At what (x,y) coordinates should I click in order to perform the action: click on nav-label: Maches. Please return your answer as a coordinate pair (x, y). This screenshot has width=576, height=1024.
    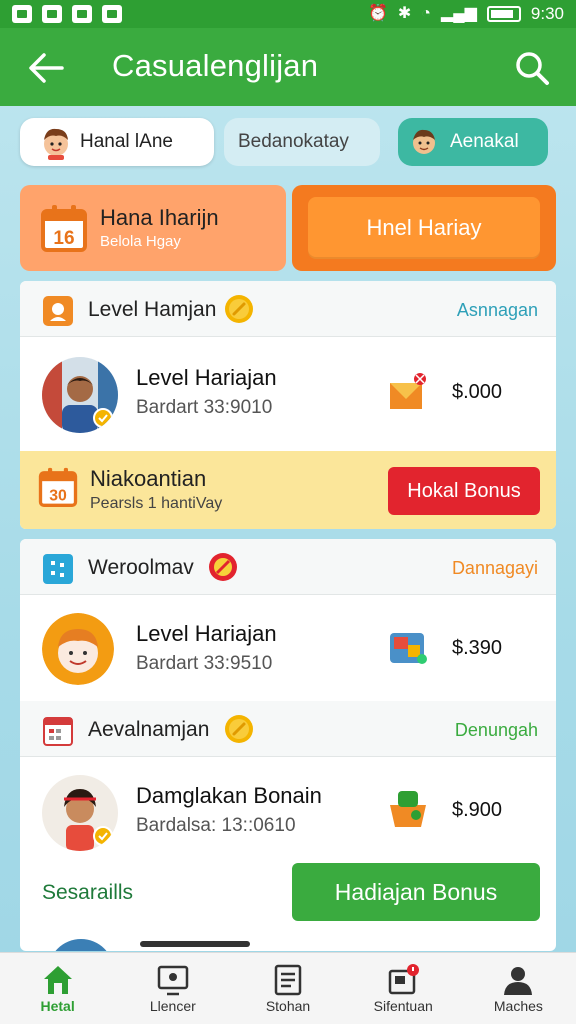
    Looking at the image, I should click on (518, 1006).